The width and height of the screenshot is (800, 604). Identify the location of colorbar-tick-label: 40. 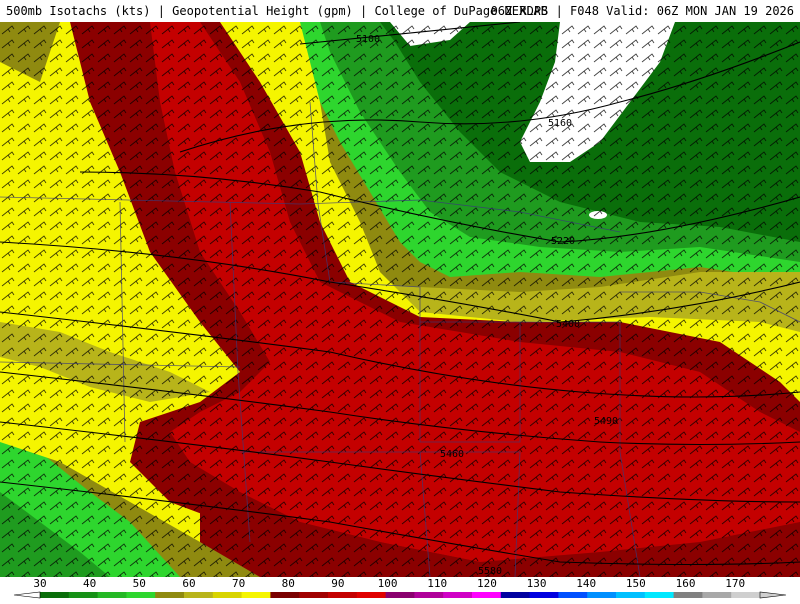
(89, 583).